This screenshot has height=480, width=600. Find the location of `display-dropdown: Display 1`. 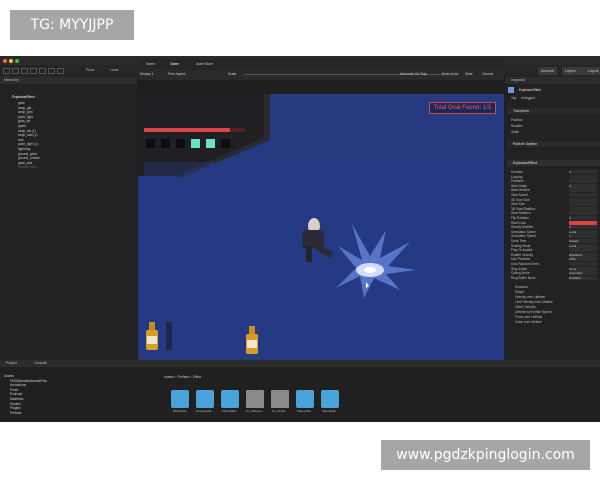

display-dropdown: Display 1 is located at coordinates (147, 74).